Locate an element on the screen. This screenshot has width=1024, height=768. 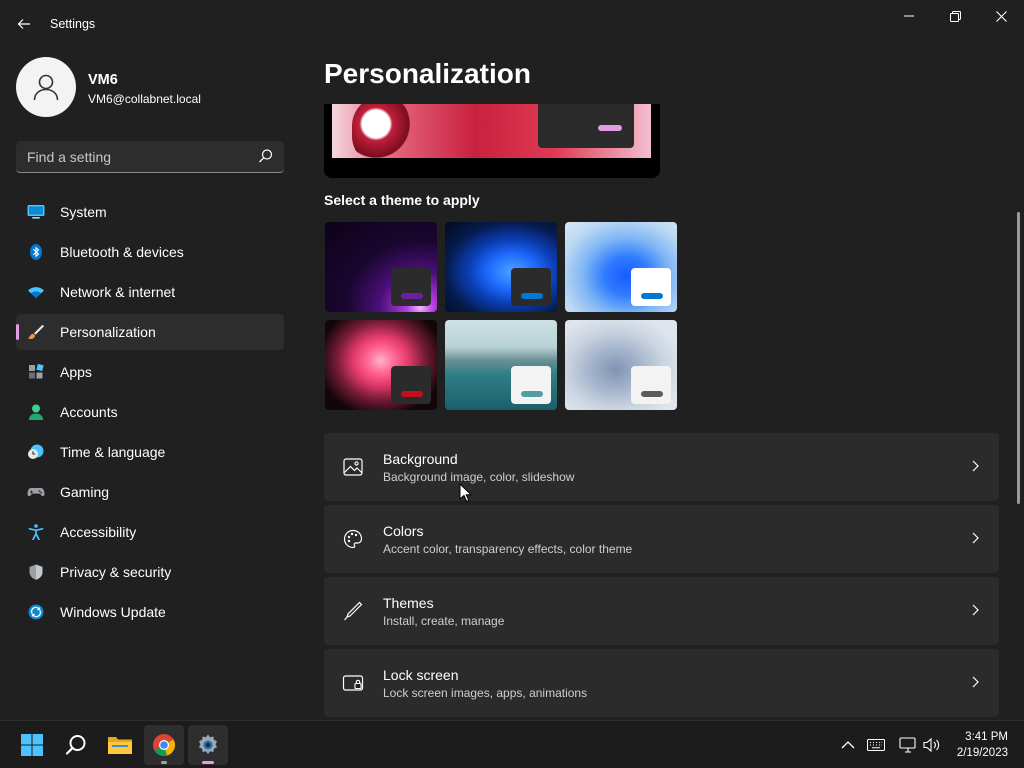
user-name: VM6 is located at coordinates (103, 80).